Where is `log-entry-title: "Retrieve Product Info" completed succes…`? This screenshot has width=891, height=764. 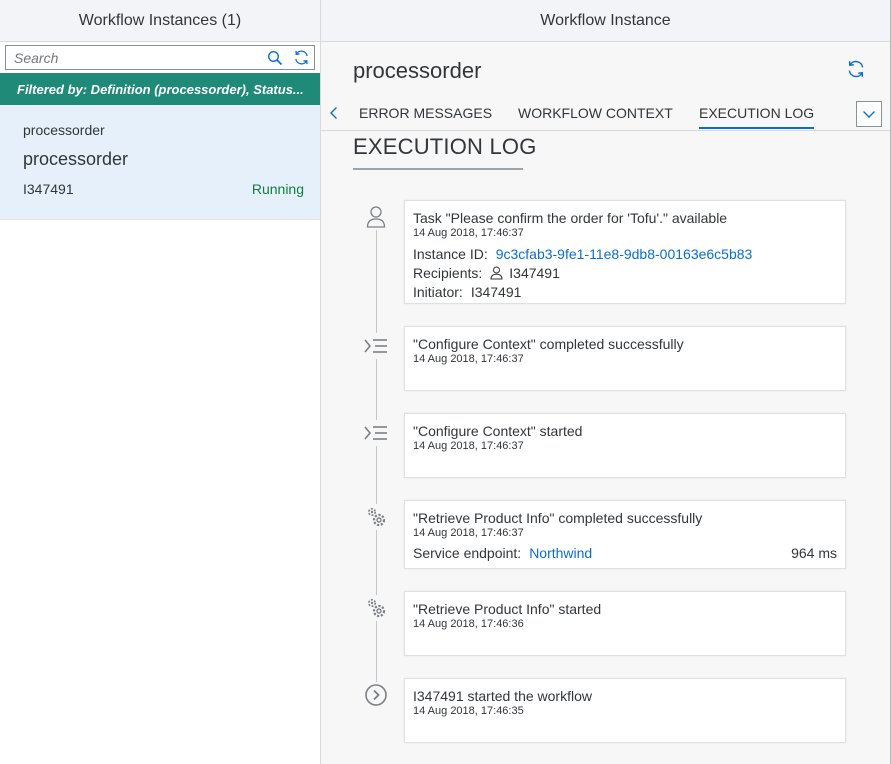 log-entry-title: "Retrieve Product Info" completed succes… is located at coordinates (558, 518).